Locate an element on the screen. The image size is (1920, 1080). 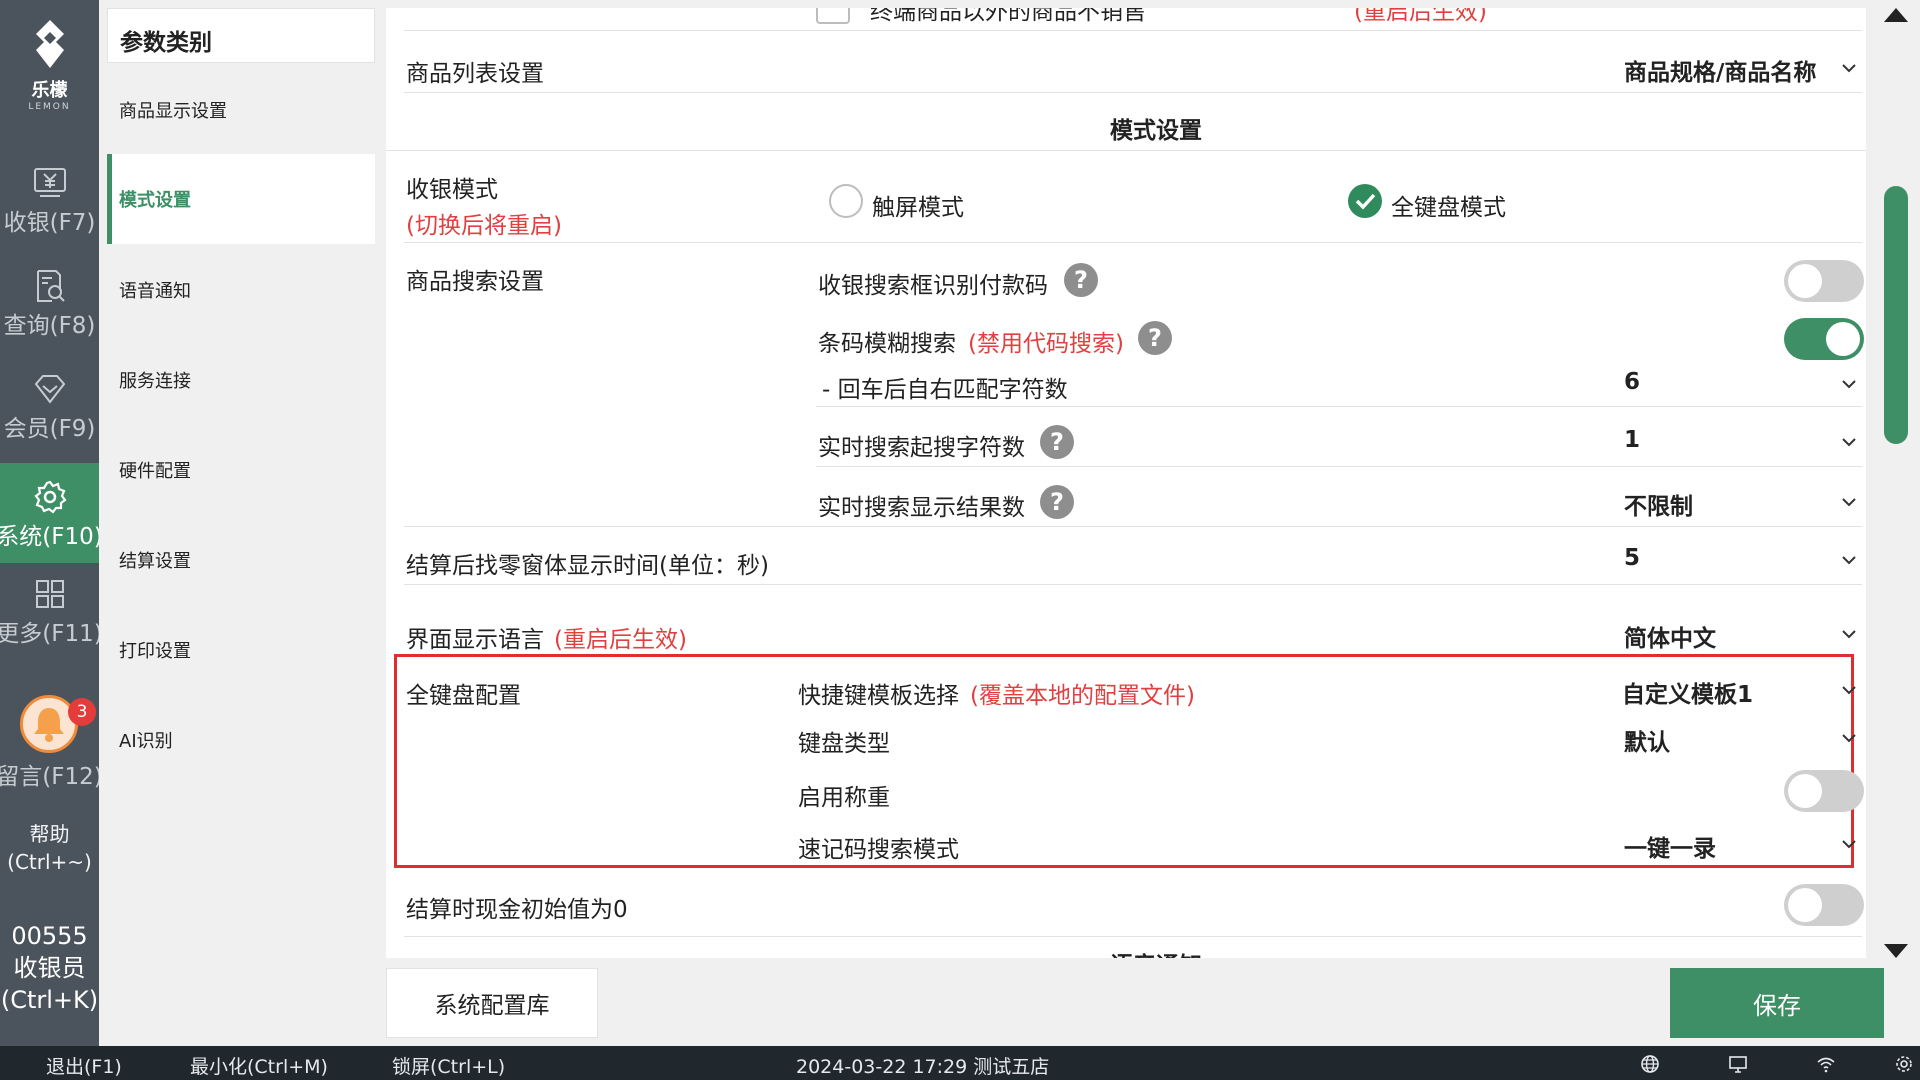
keyboard-type-select: 默认 is located at coordinates (1647, 740).